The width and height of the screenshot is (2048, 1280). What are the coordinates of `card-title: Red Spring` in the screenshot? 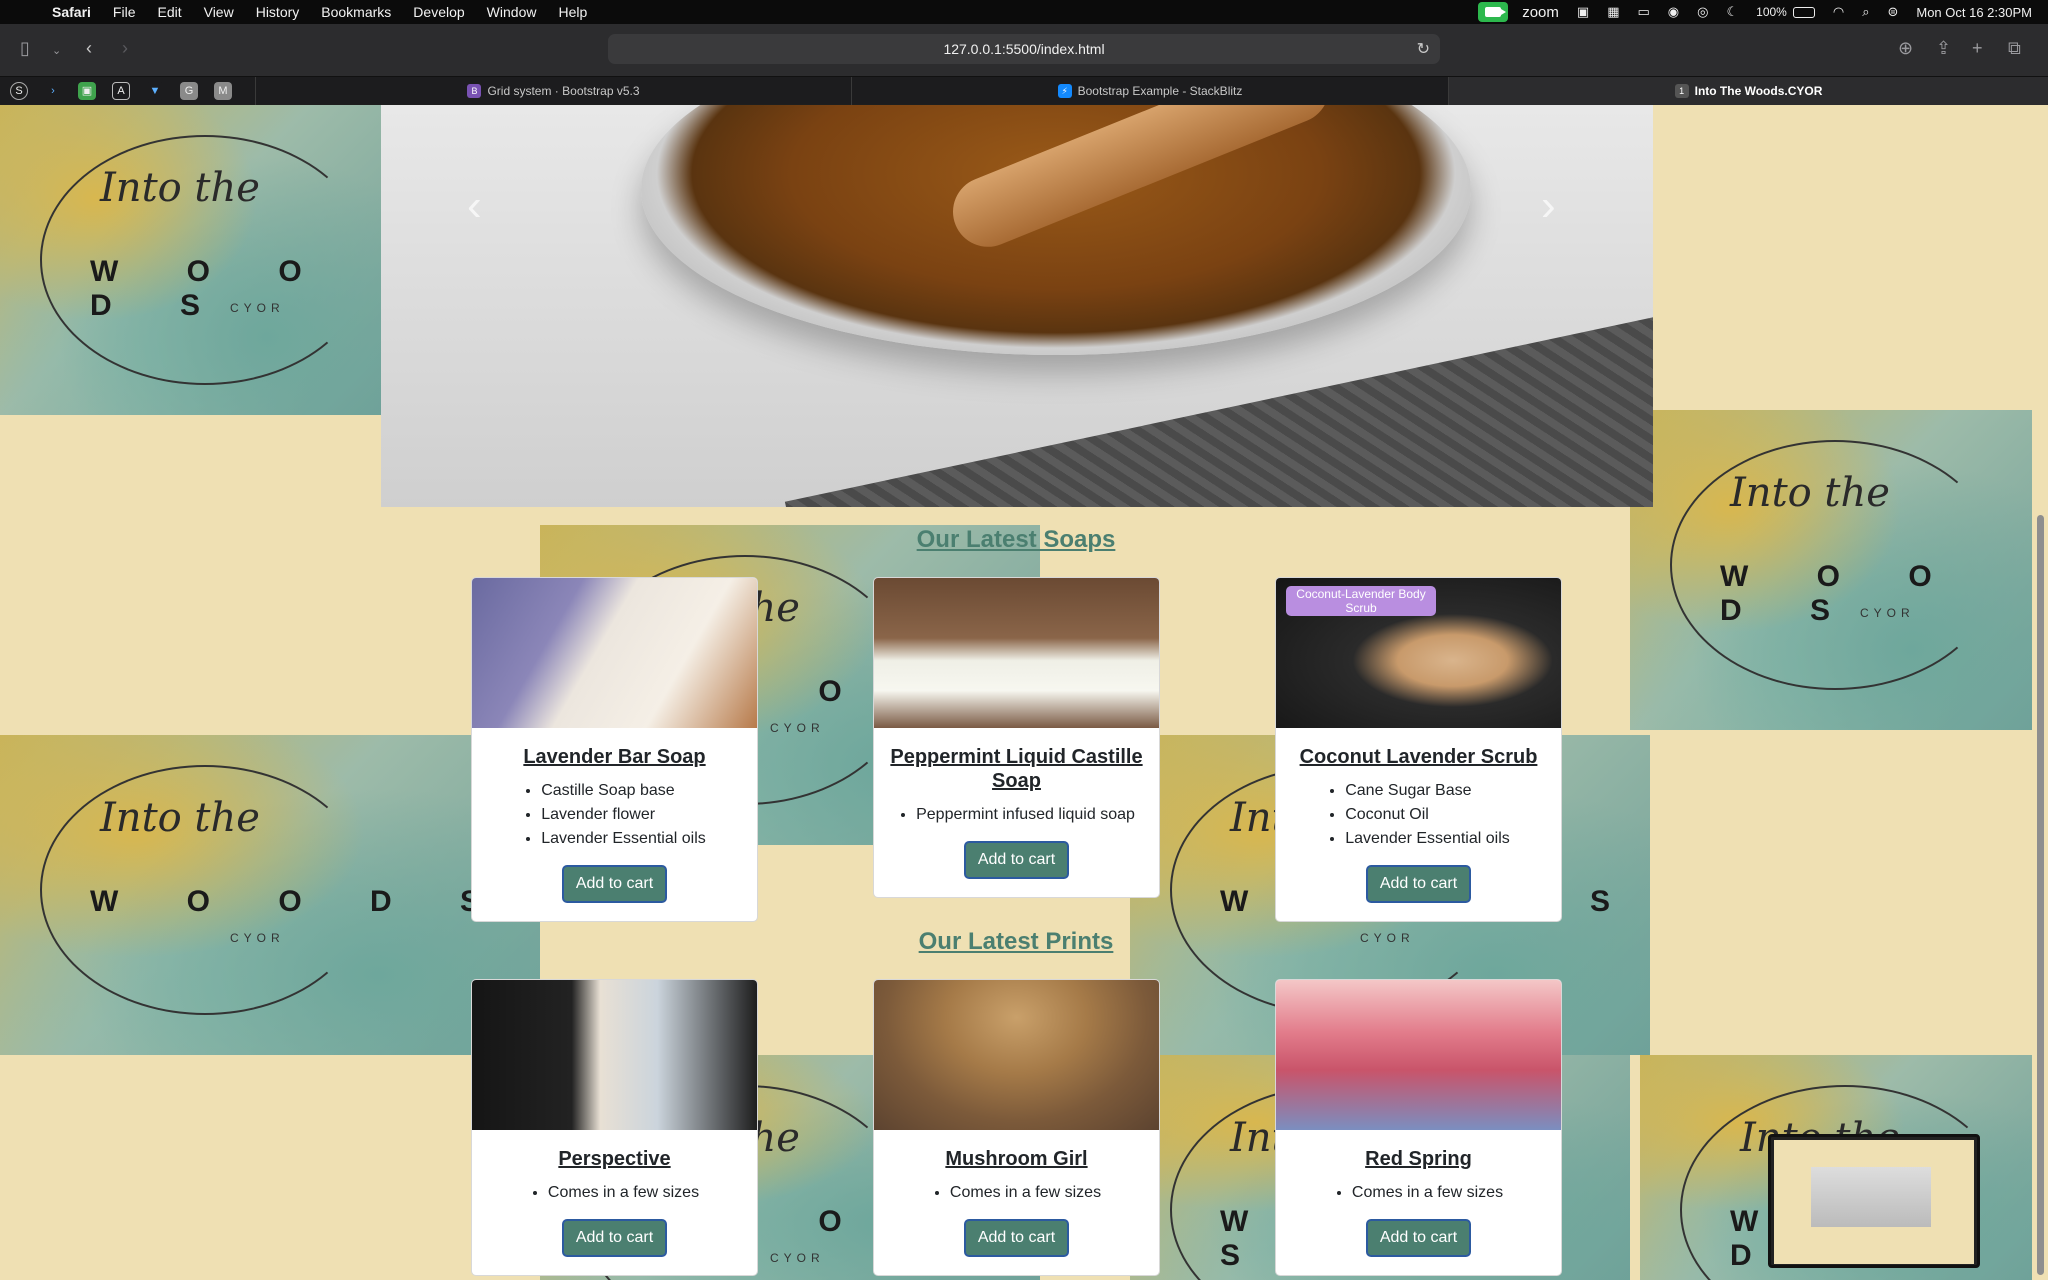 It's located at (1418, 1159).